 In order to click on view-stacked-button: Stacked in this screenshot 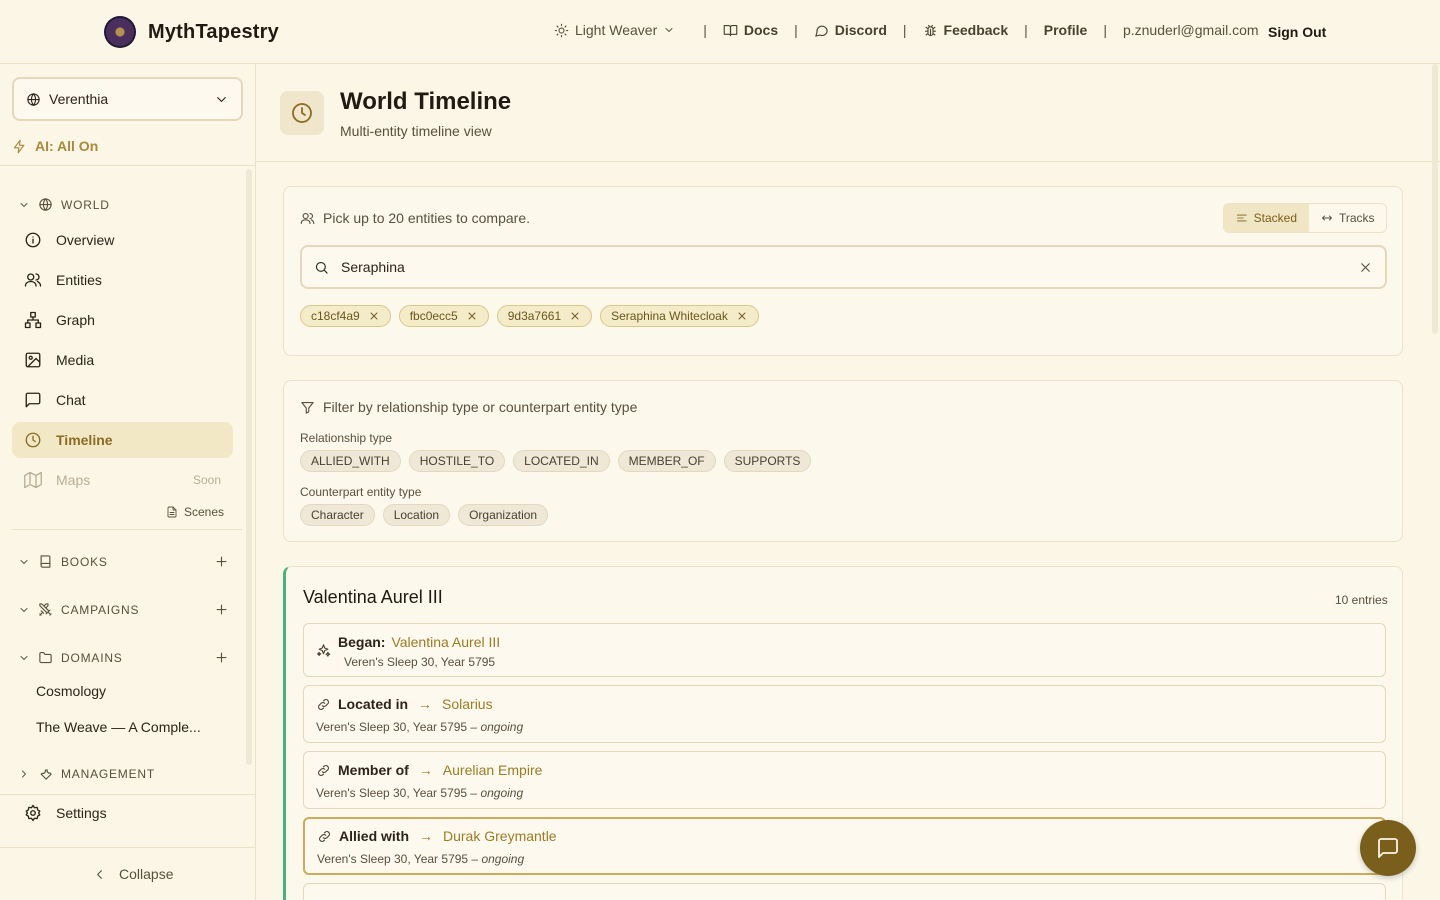, I will do `click(1266, 218)`.